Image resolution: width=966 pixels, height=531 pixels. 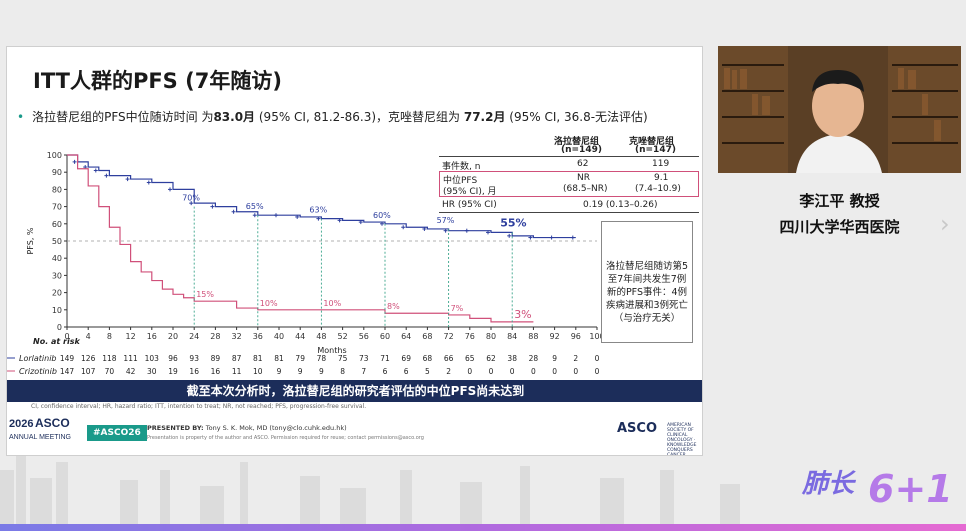 I want to click on x-tick-label: 16, so click(x=152, y=336).